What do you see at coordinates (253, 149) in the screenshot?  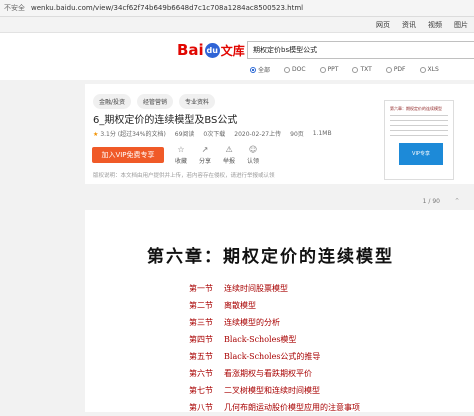 I see `user-icon: ☺` at bounding box center [253, 149].